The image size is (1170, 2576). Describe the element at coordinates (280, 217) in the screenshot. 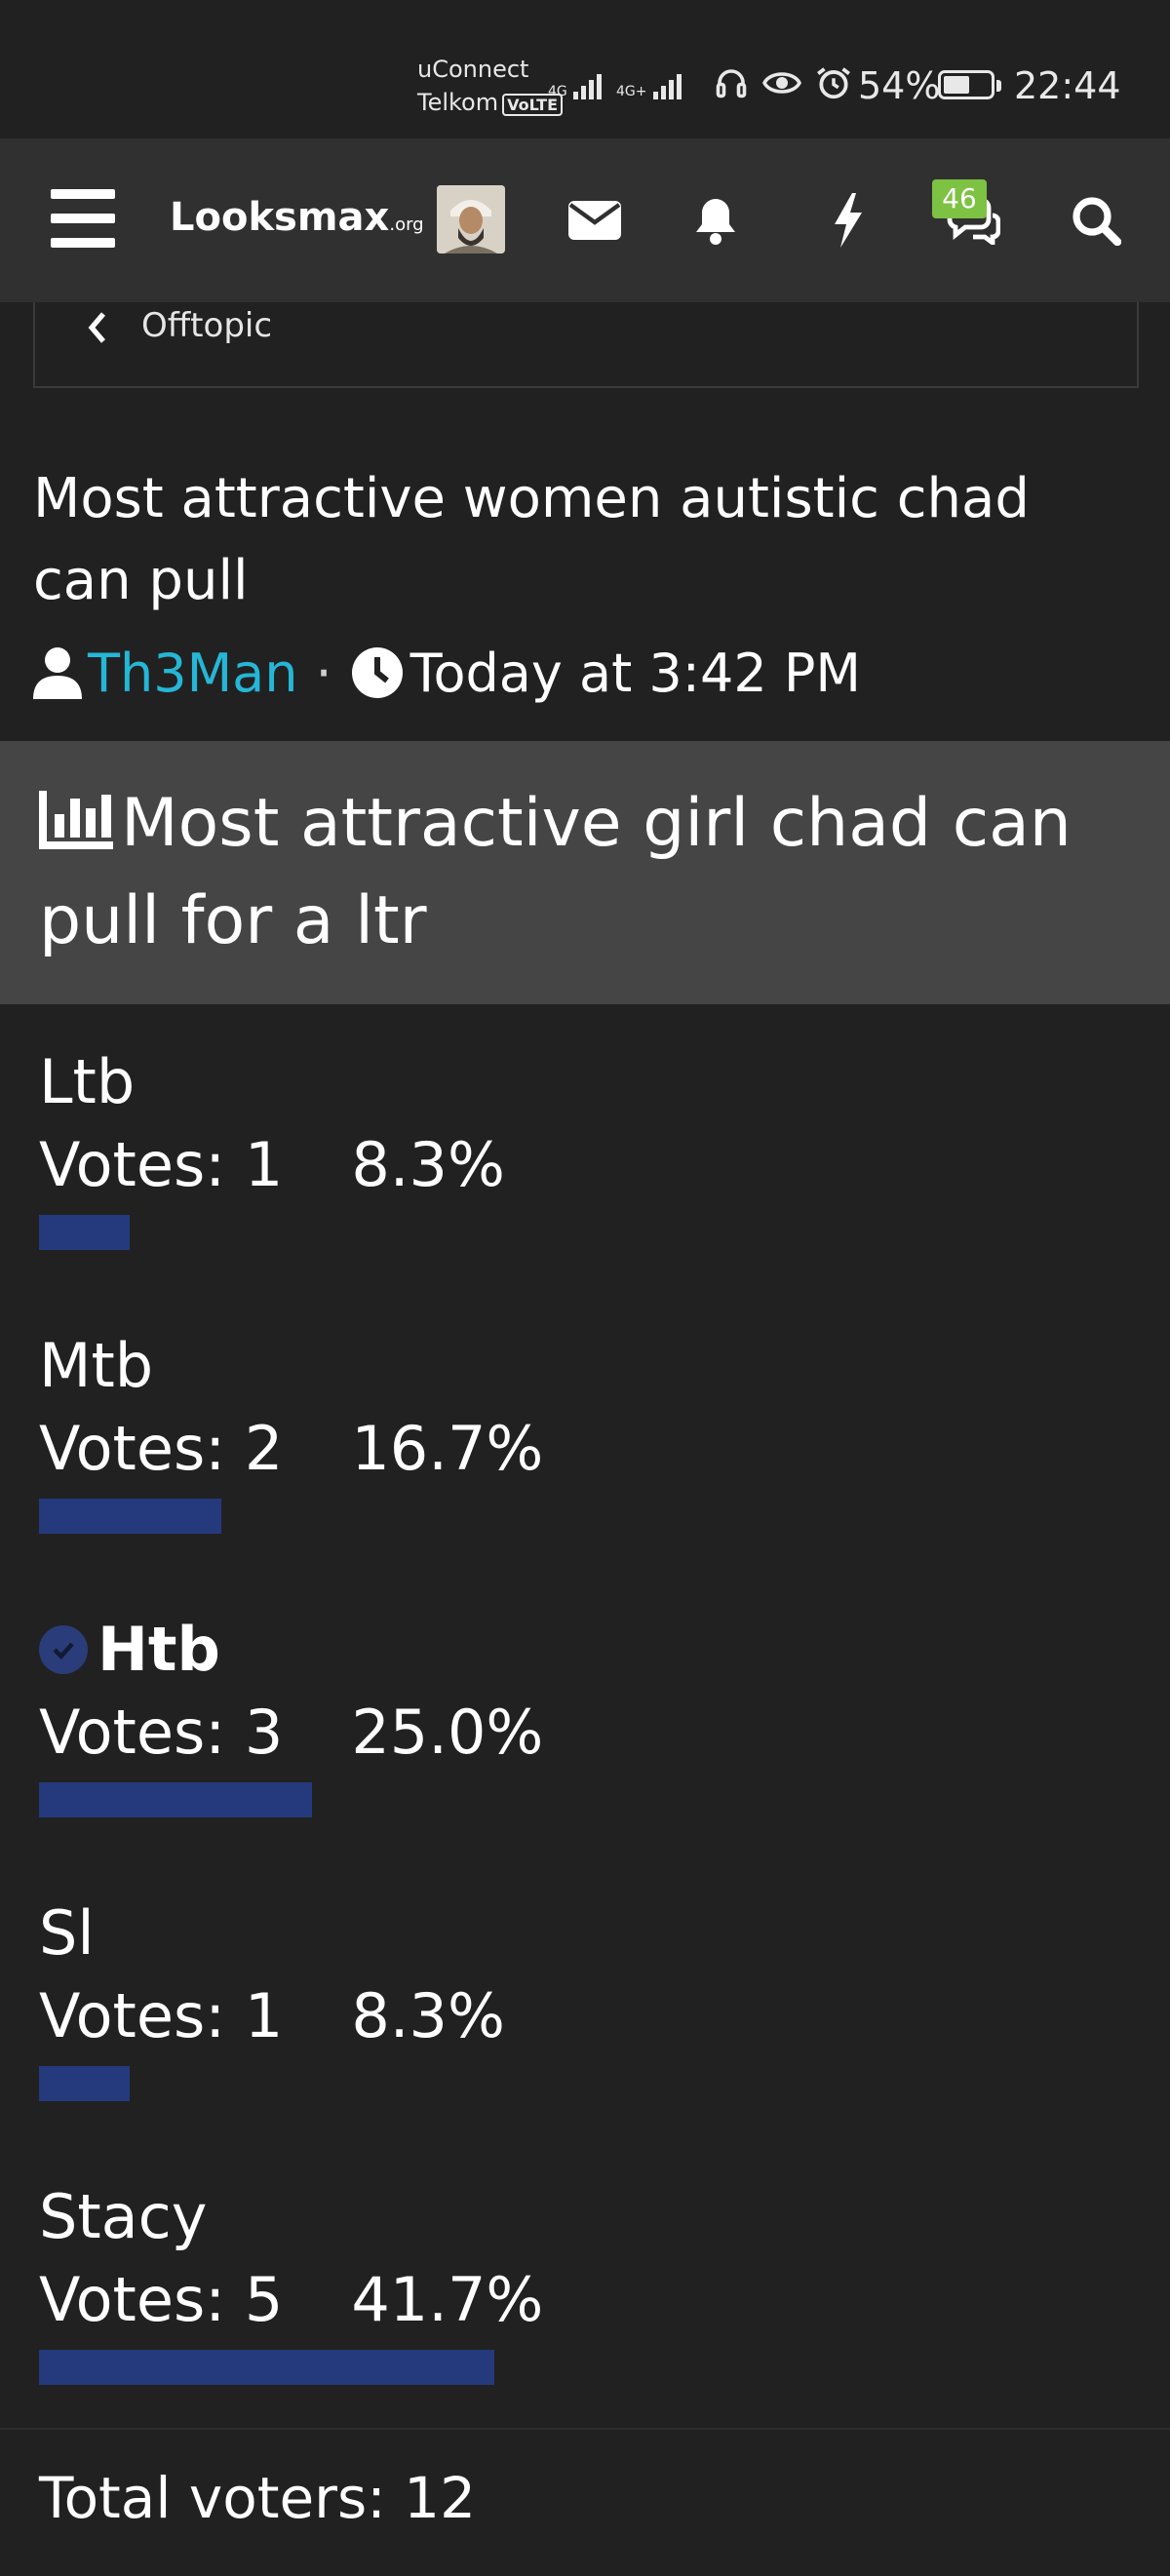

I see `logo-text: Looksmax` at that location.